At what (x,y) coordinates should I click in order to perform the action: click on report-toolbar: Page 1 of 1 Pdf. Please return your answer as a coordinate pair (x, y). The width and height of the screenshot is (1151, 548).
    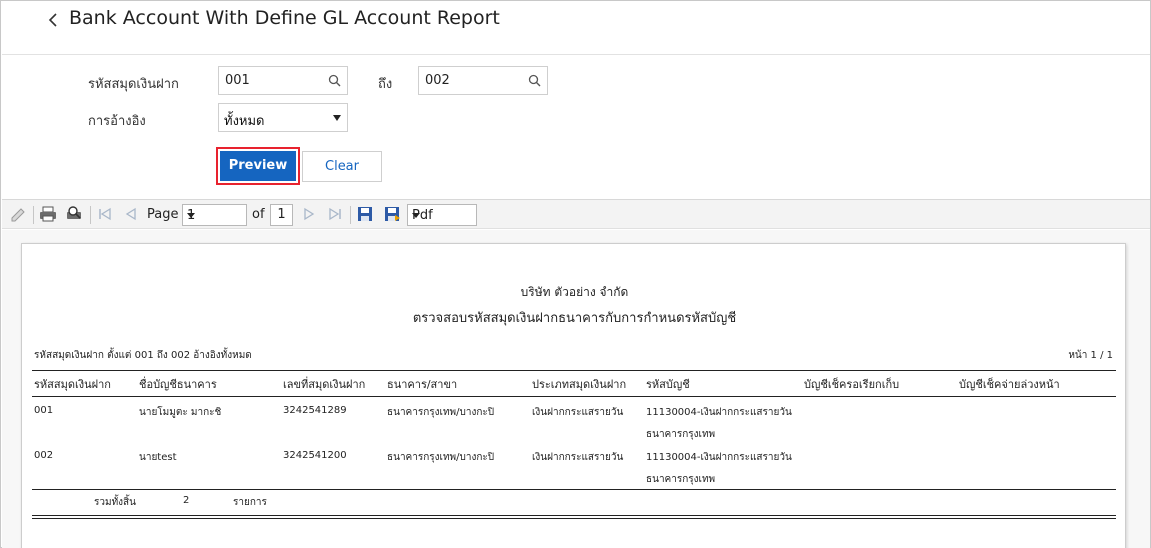
    Looking at the image, I should click on (576, 214).